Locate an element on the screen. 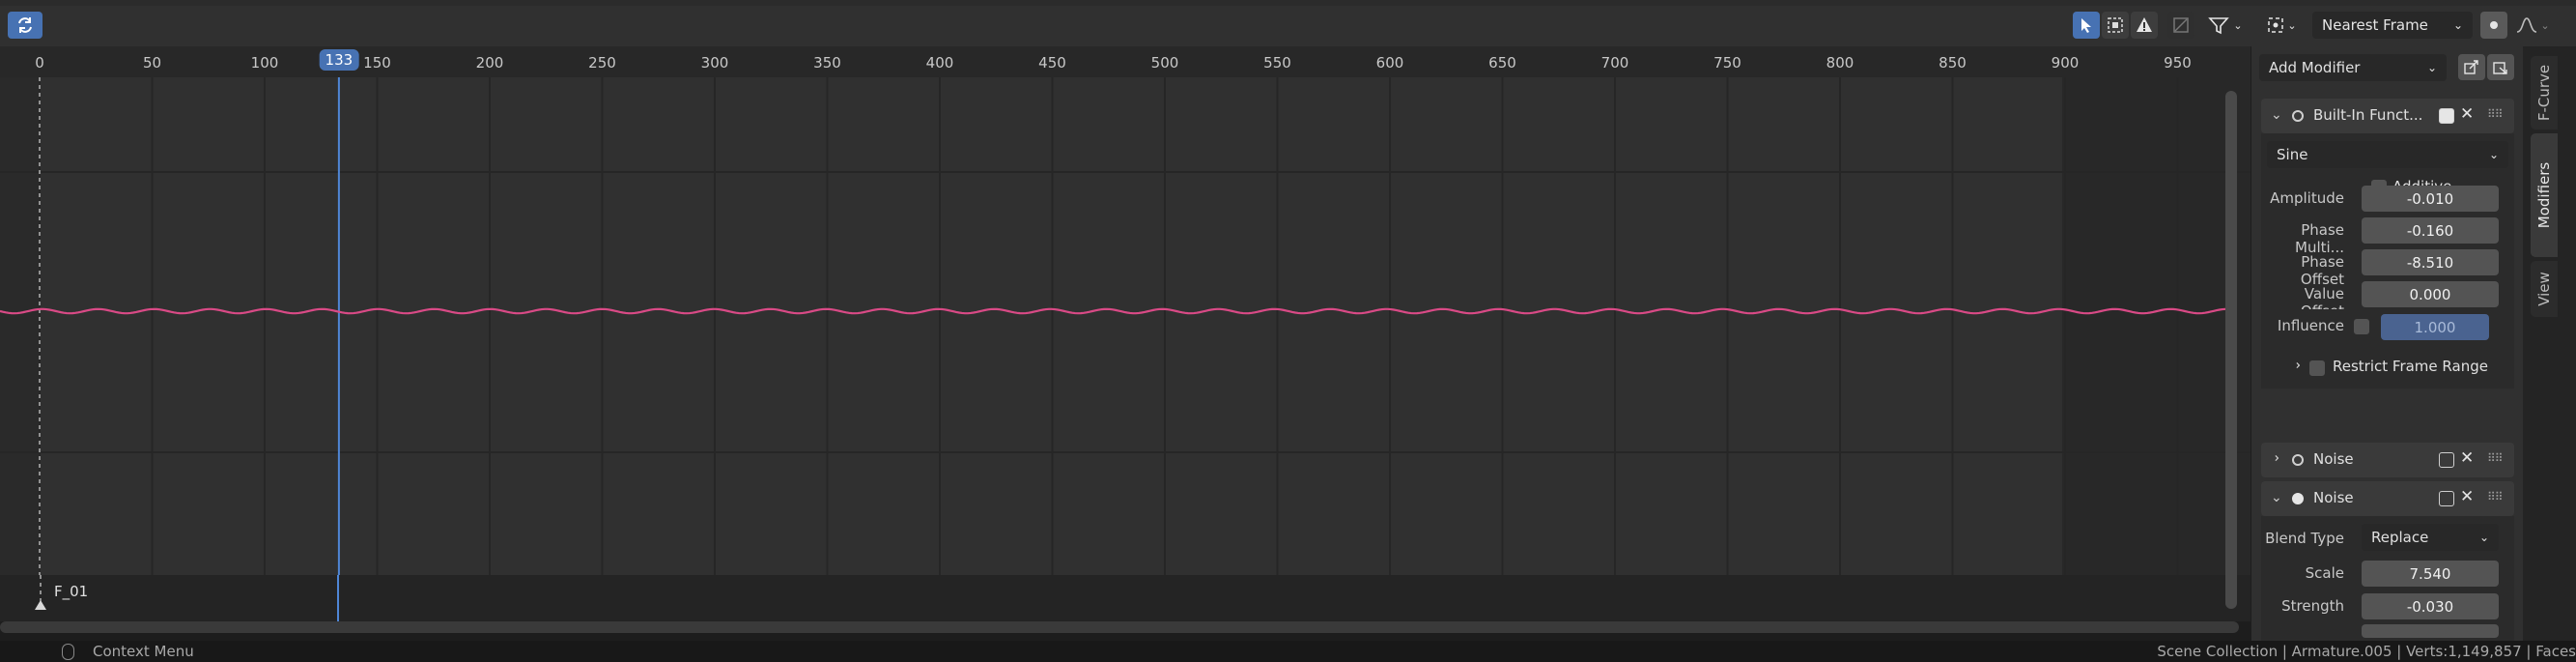 Image resolution: width=2576 pixels, height=662 pixels. noise-title-1: Noise is located at coordinates (2333, 459).